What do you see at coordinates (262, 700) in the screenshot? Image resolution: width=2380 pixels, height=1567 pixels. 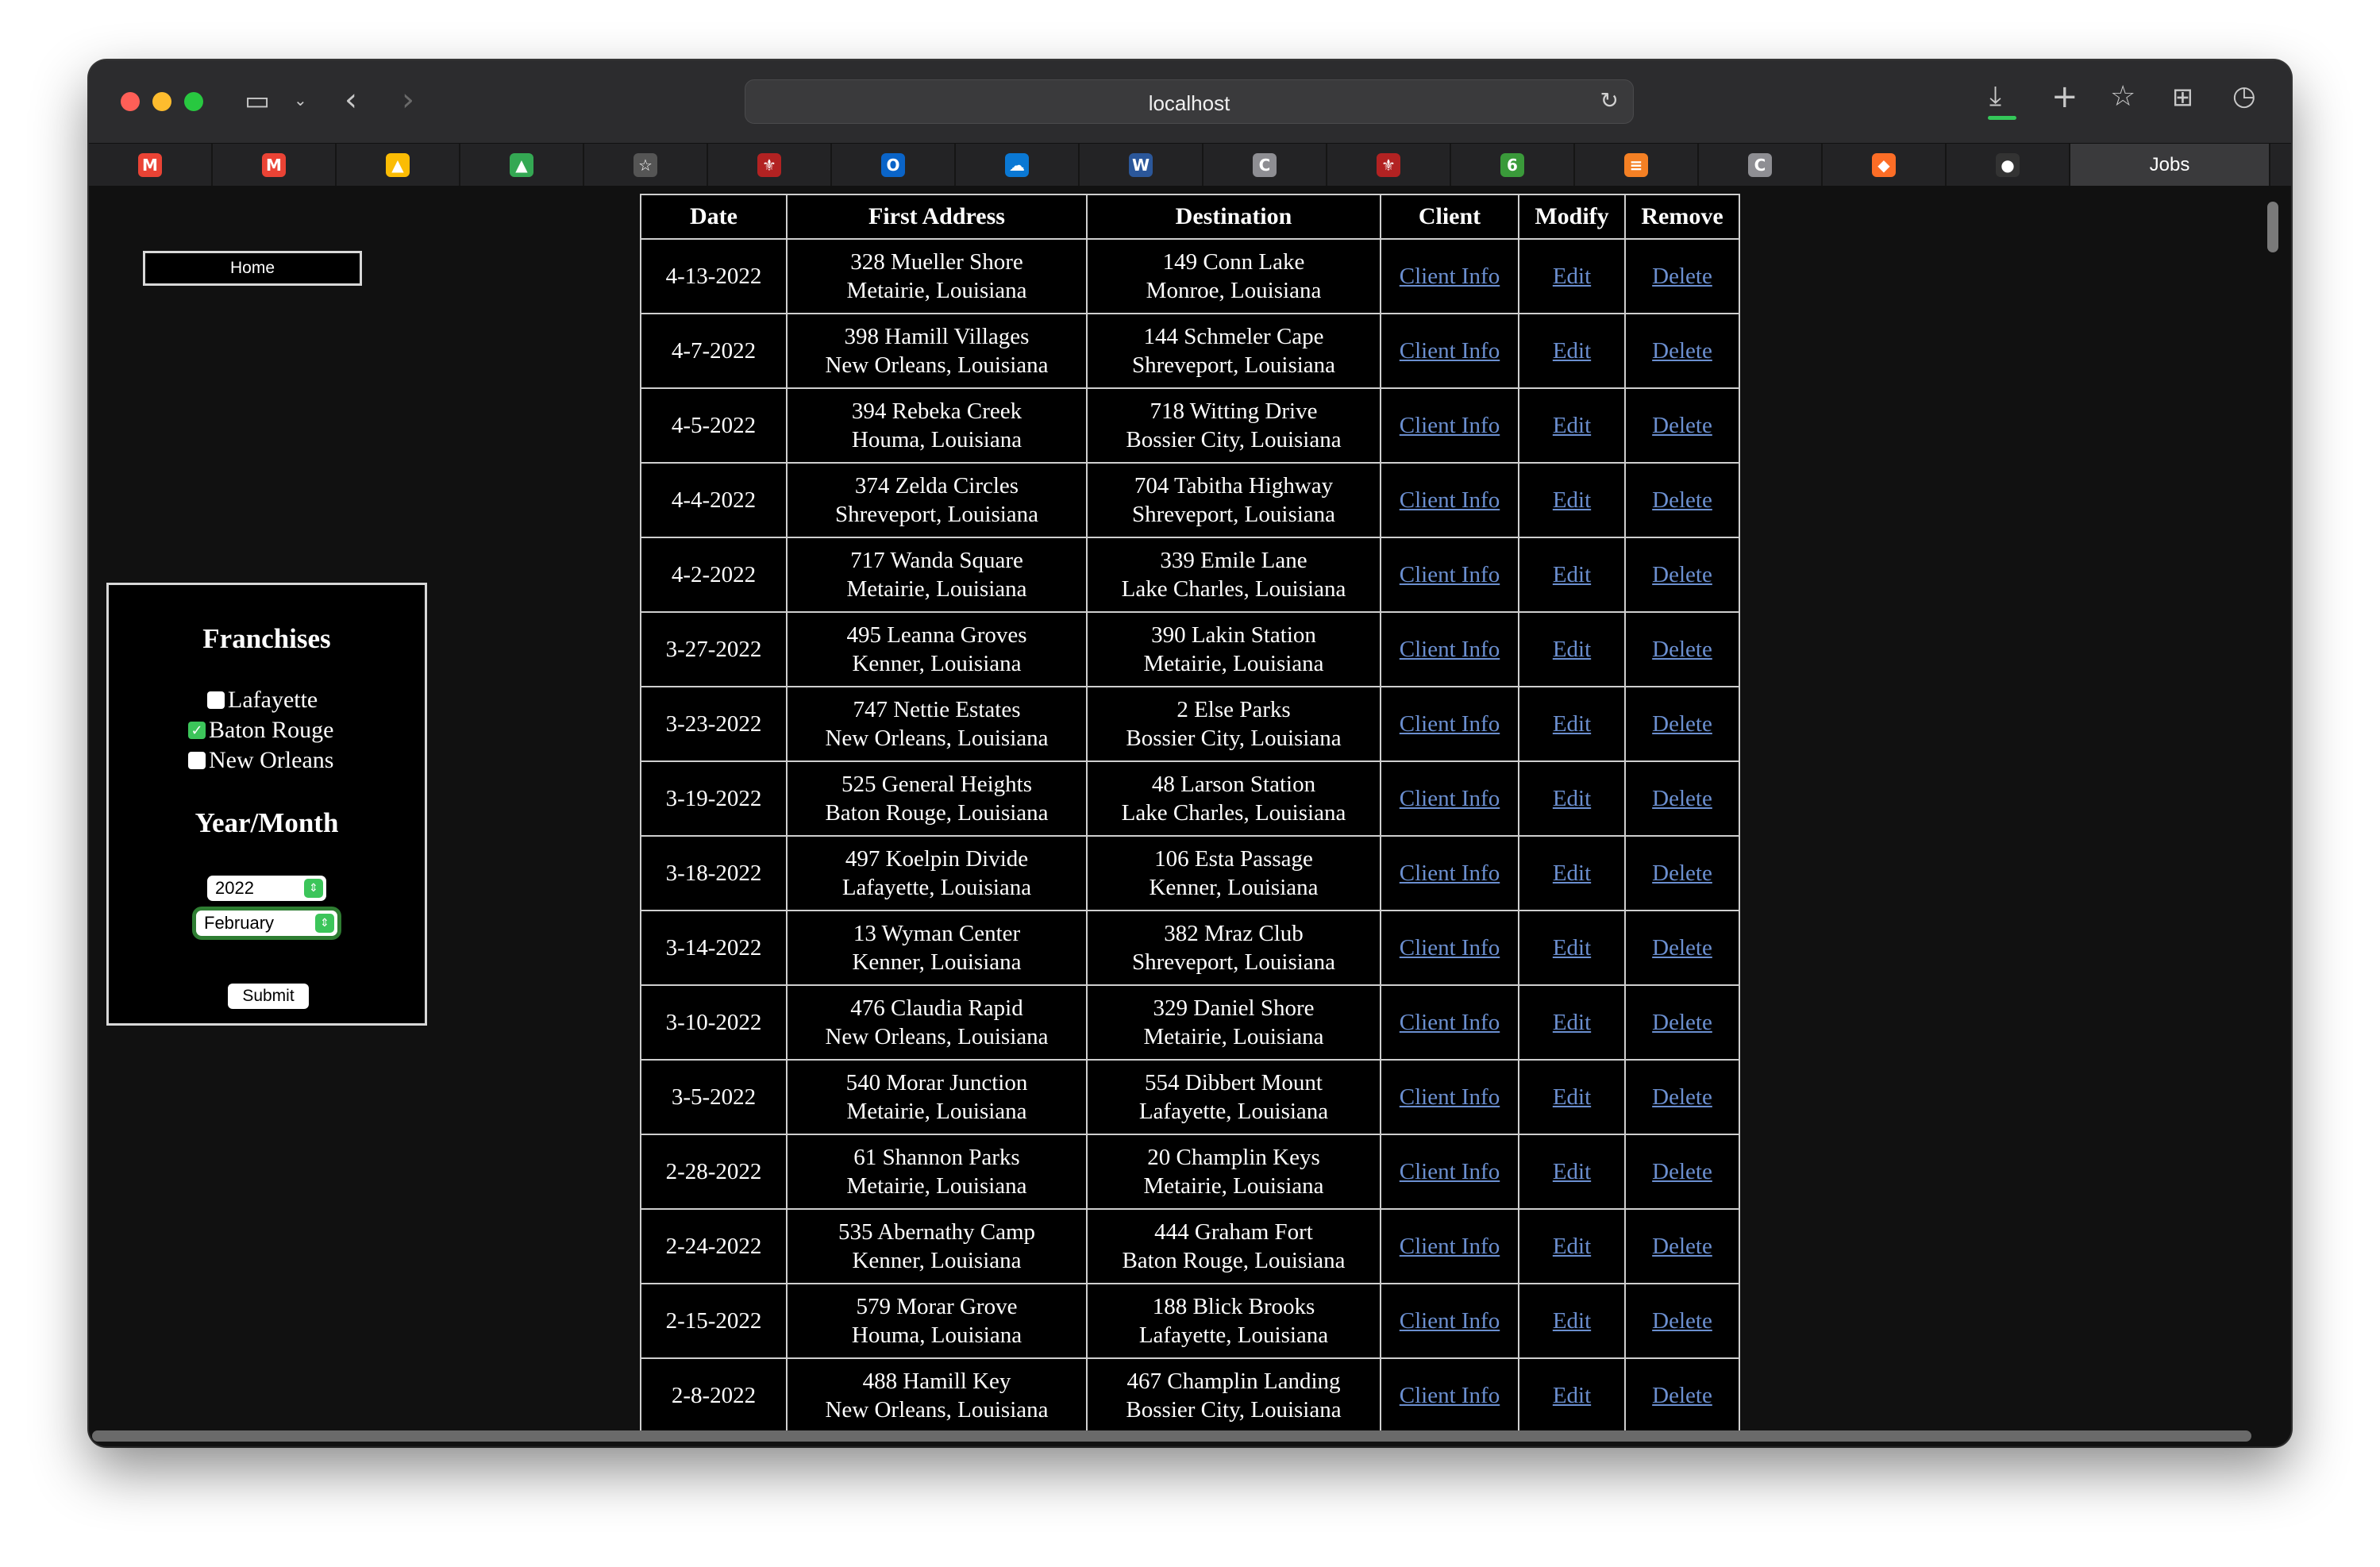 I see `franchise-lafayette: Lafayette` at bounding box center [262, 700].